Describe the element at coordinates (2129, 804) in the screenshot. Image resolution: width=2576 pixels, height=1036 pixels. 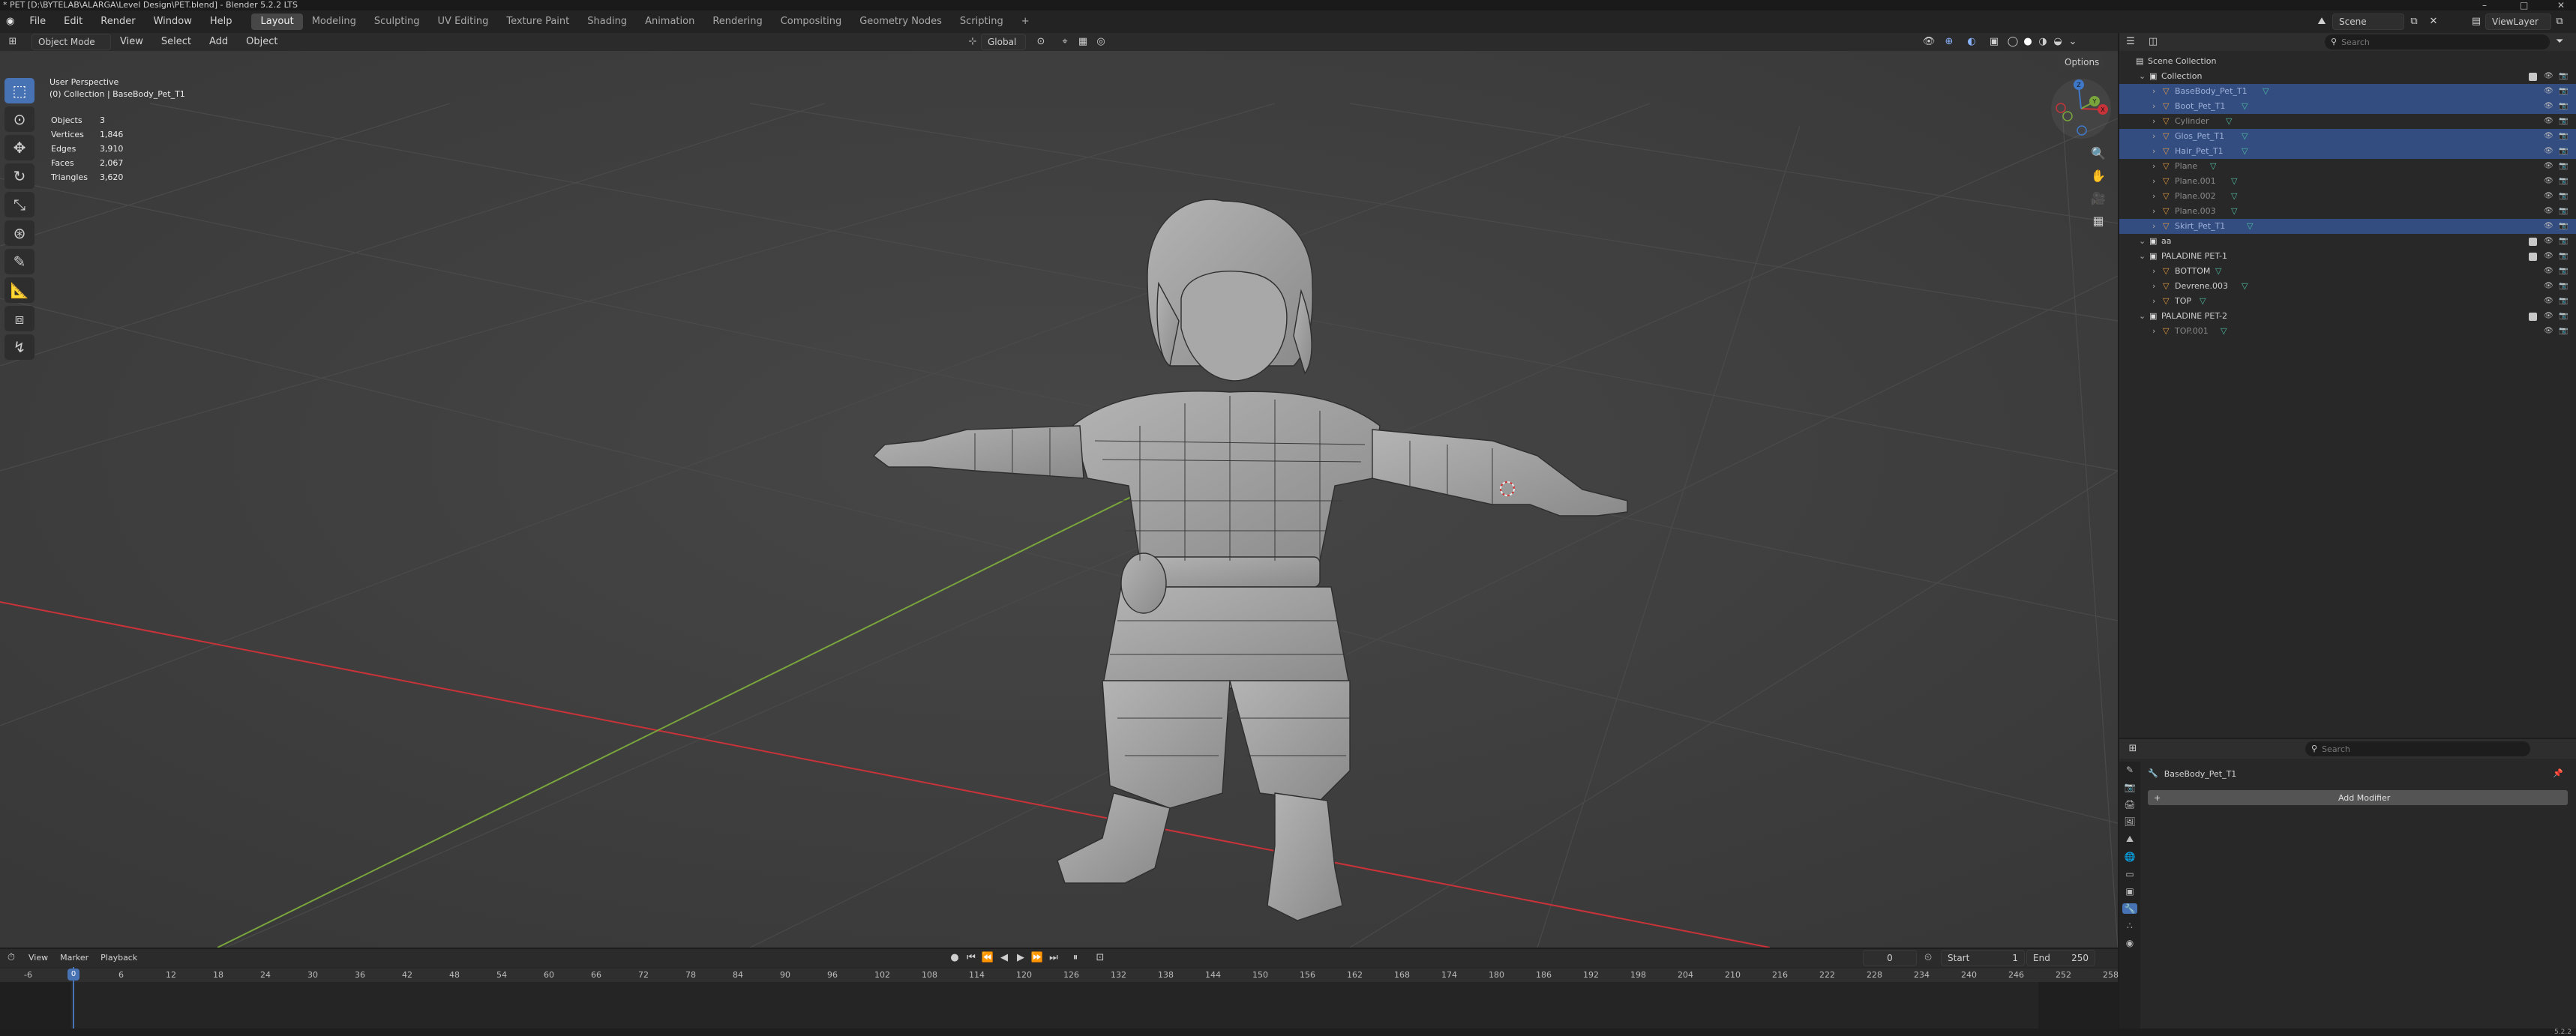
I see `output-tab-icon: 🖨` at that location.